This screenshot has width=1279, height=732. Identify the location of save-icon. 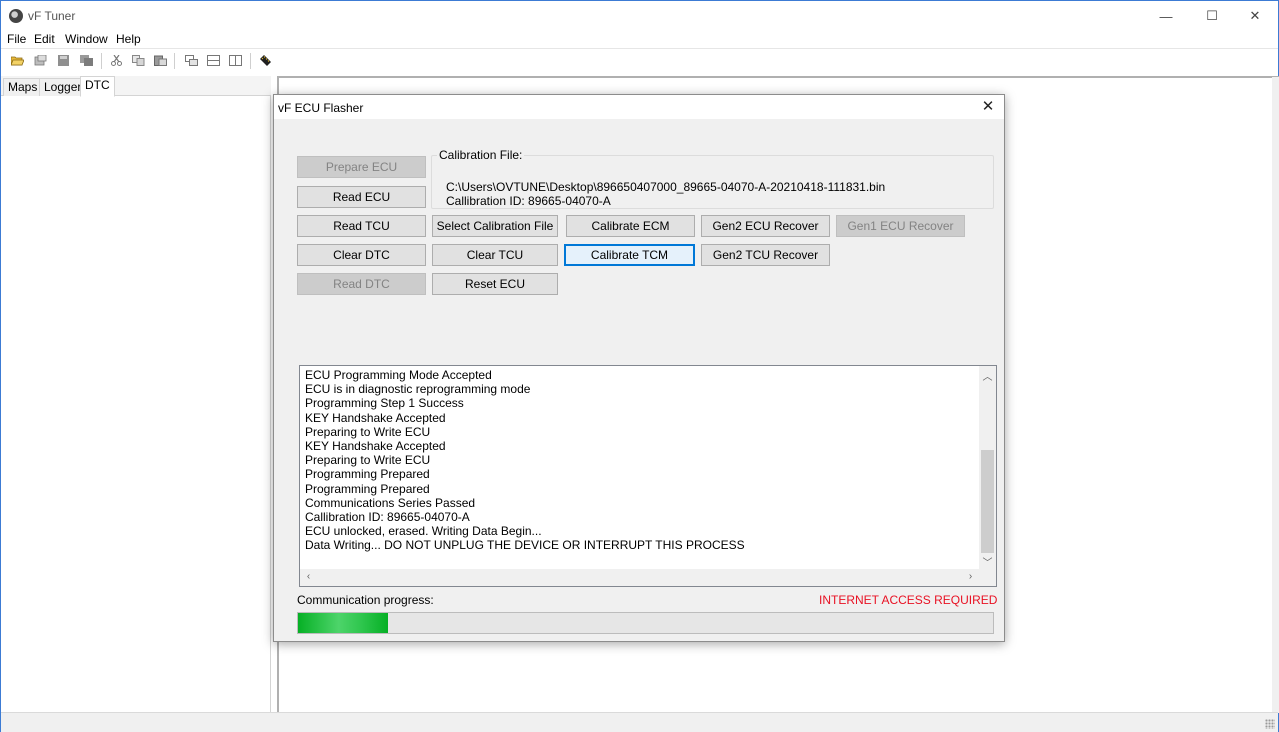
(63, 60).